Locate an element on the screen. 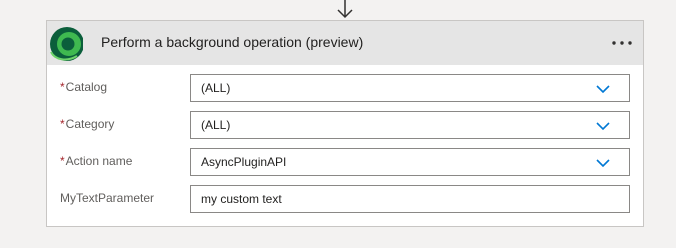  mytextparameter-label: MyTextParameter is located at coordinates (107, 198).